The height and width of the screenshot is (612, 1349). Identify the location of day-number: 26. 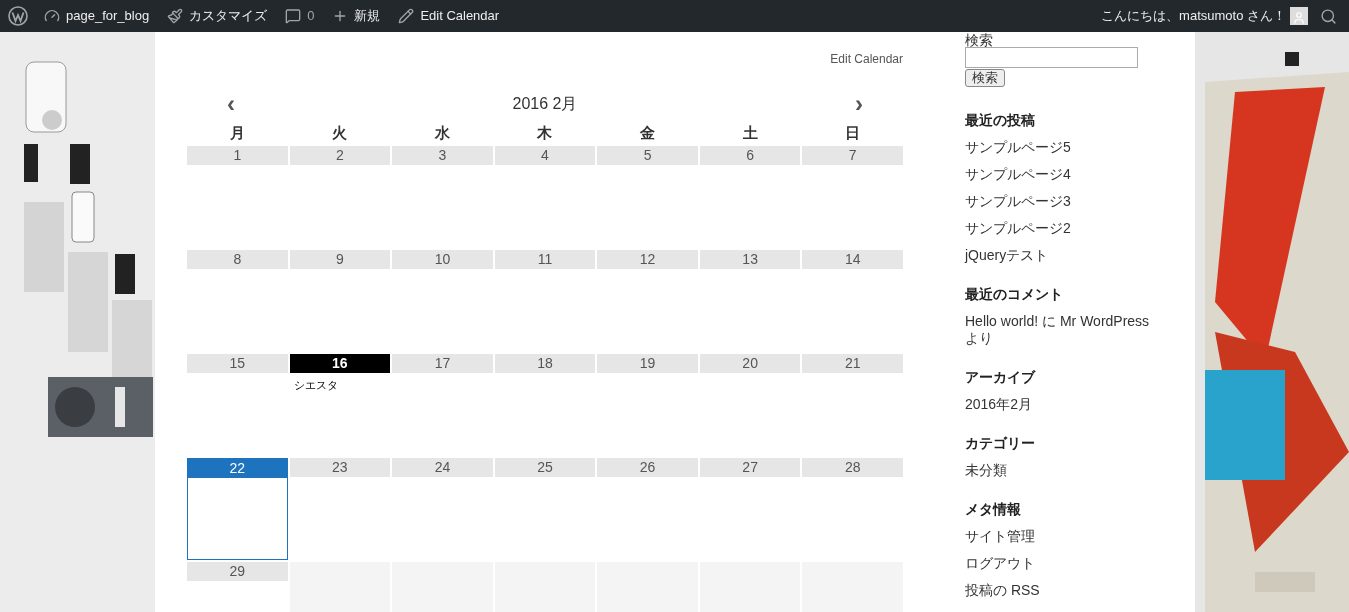
(647, 467).